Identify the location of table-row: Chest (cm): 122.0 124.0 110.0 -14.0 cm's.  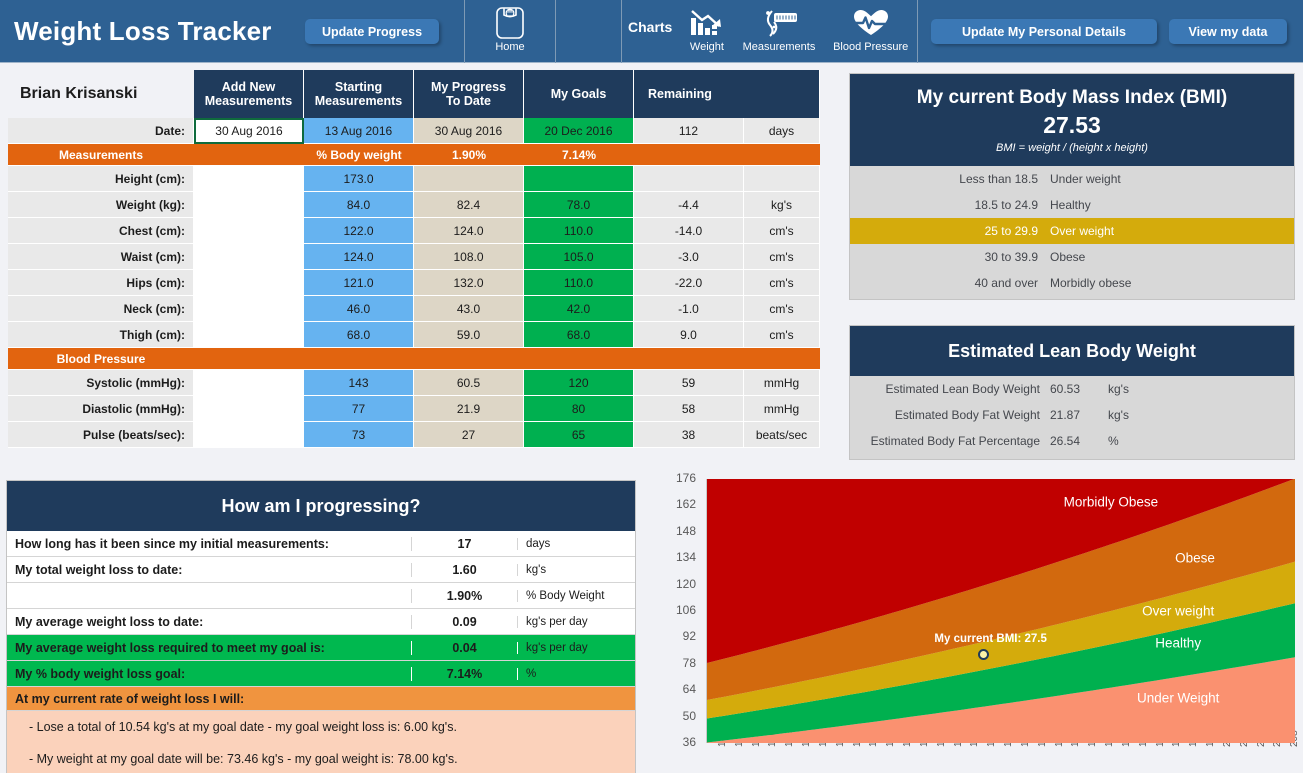
(414, 231).